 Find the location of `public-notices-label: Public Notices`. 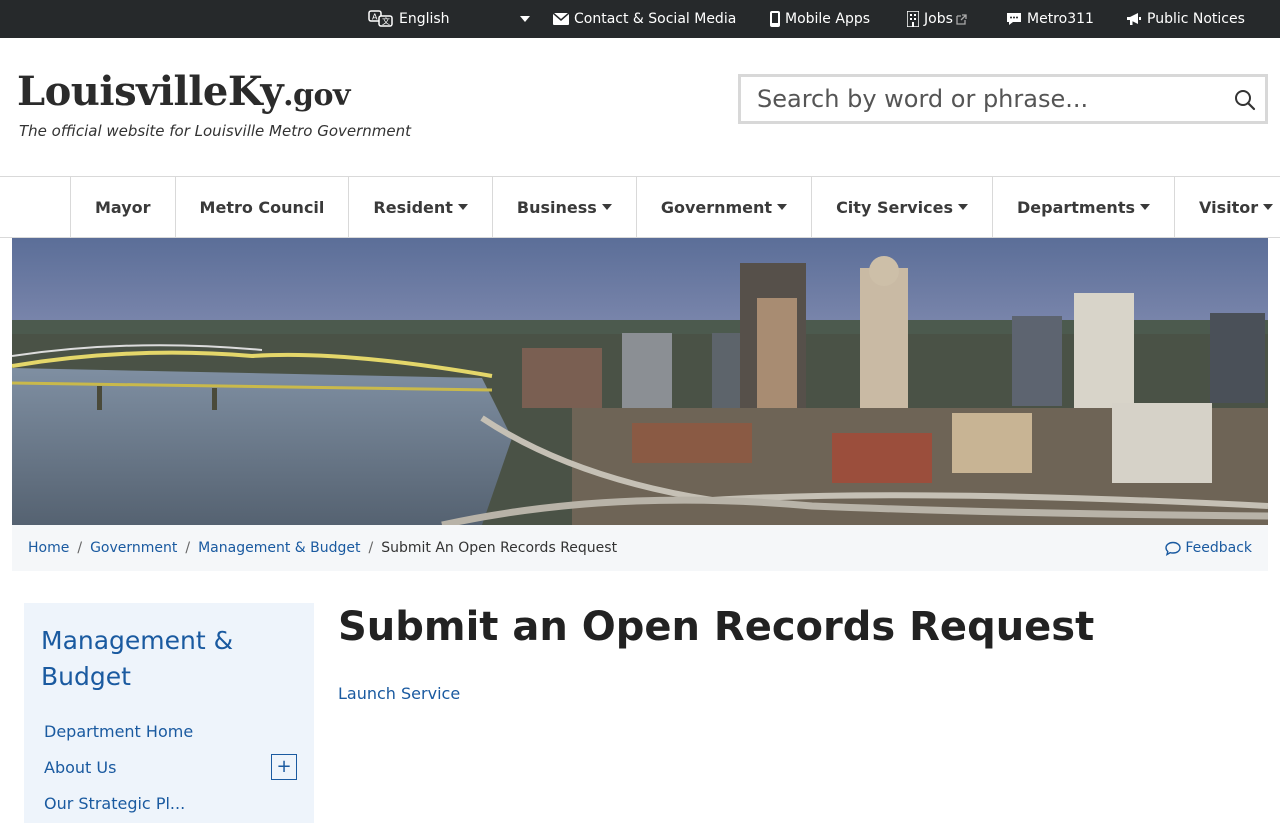

public-notices-label: Public Notices is located at coordinates (1196, 19).